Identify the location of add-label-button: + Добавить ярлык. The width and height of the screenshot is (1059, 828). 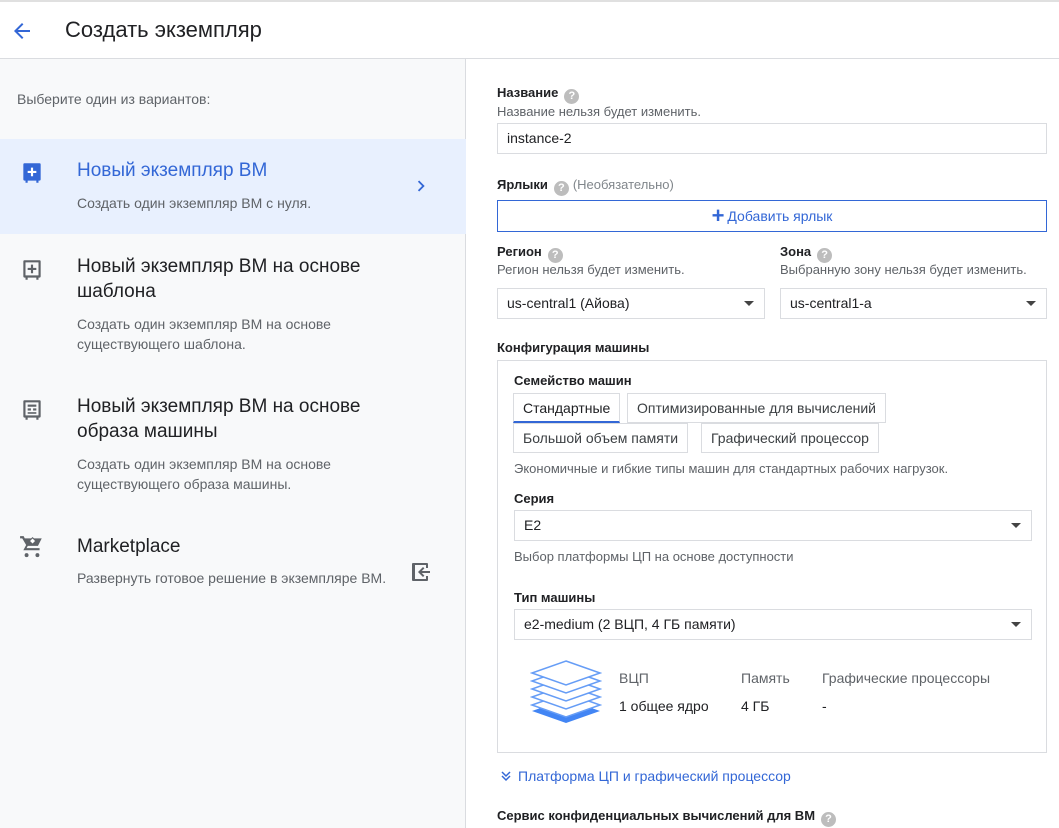
(772, 216).